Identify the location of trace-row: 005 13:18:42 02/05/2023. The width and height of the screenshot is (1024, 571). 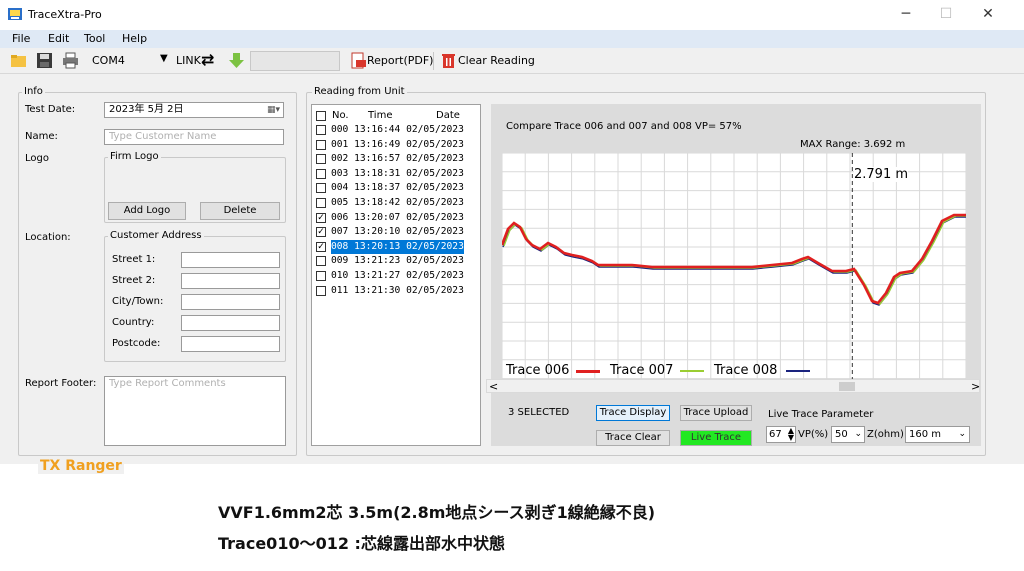
(397, 203).